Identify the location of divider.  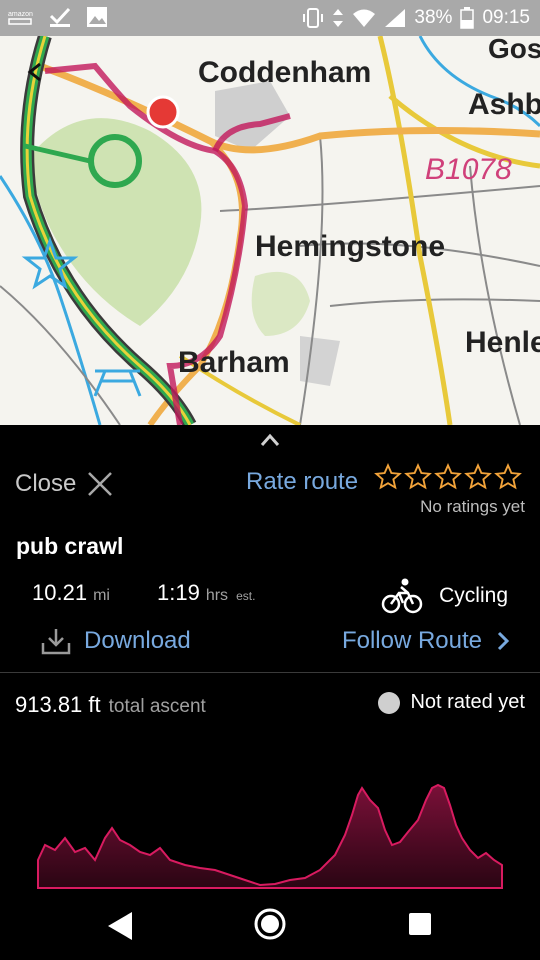
(270, 672).